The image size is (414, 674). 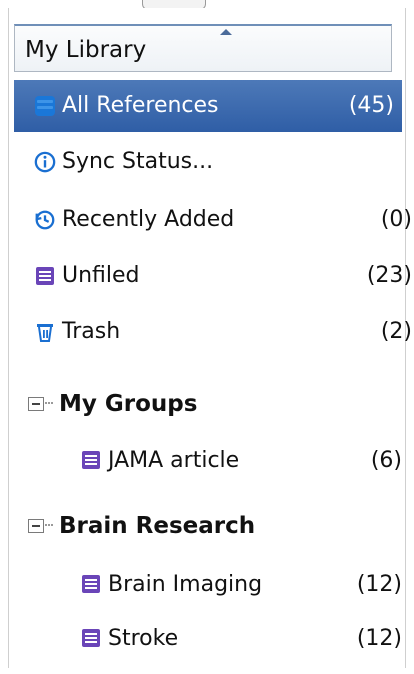 What do you see at coordinates (174, 460) in the screenshot?
I see `group-item-label: JAMA article` at bounding box center [174, 460].